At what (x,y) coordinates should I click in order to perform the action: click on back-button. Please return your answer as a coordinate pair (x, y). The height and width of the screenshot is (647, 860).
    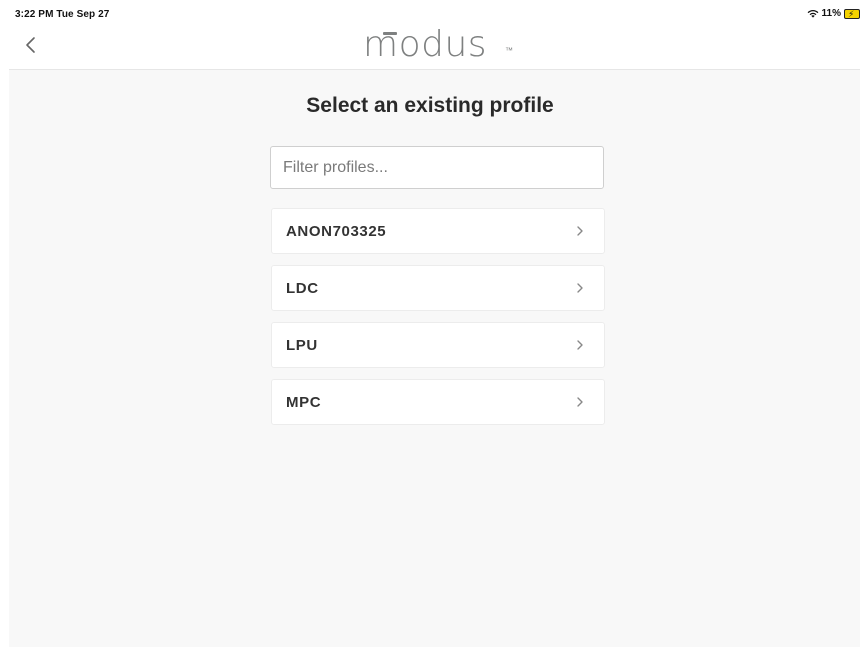
    Looking at the image, I should click on (31, 45).